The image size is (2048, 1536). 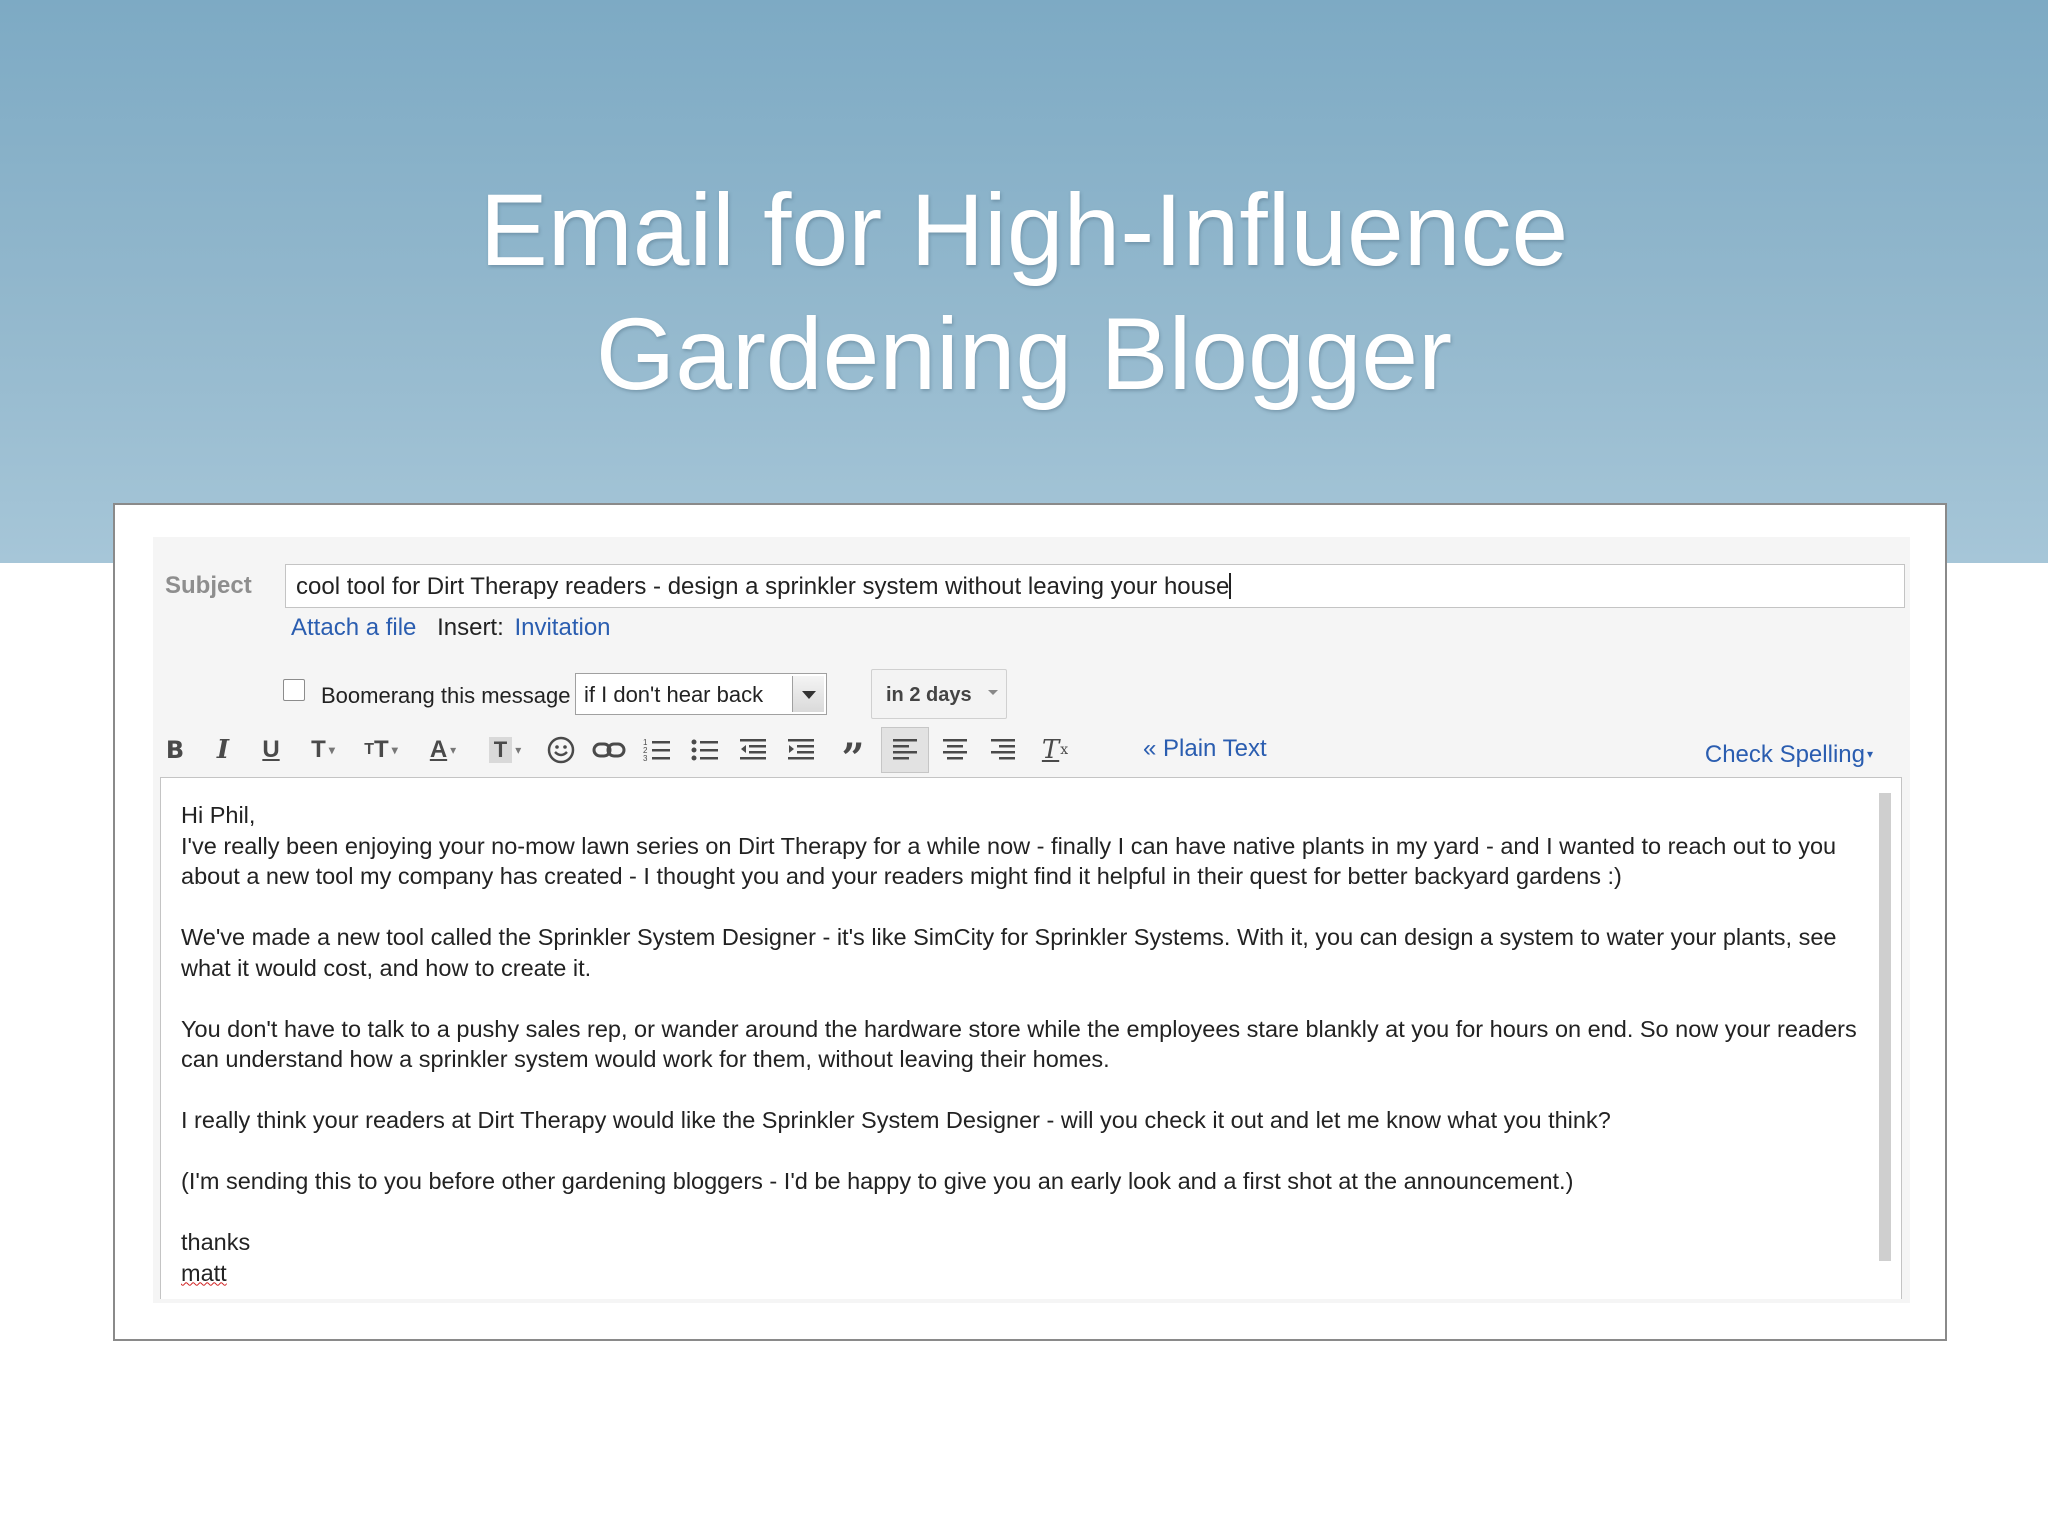 What do you see at coordinates (446, 695) in the screenshot?
I see `boomerang-label: Boomerang this message` at bounding box center [446, 695].